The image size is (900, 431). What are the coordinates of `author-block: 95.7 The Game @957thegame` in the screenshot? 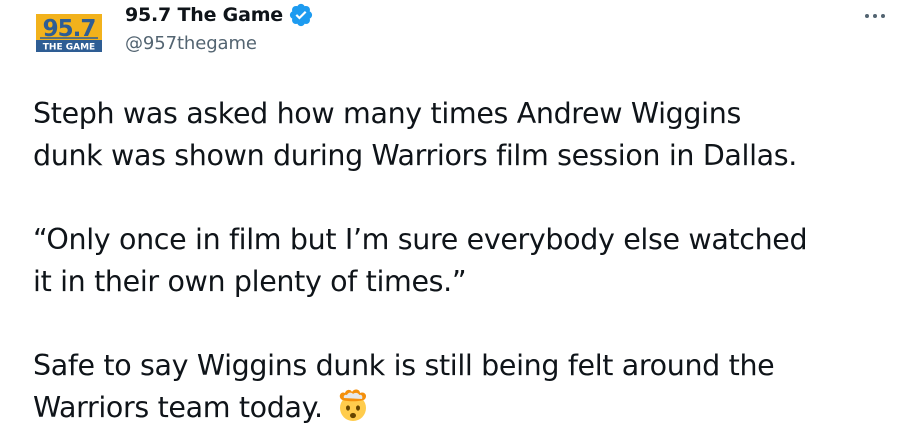 It's located at (219, 28).